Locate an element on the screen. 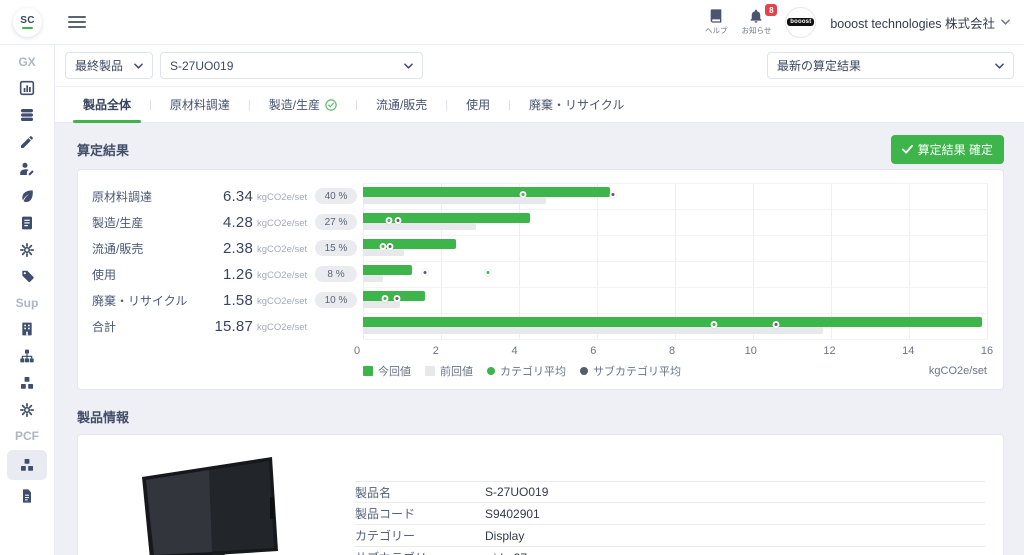 The width and height of the screenshot is (1024, 555). notifications-count-badge: 8 is located at coordinates (771, 10).